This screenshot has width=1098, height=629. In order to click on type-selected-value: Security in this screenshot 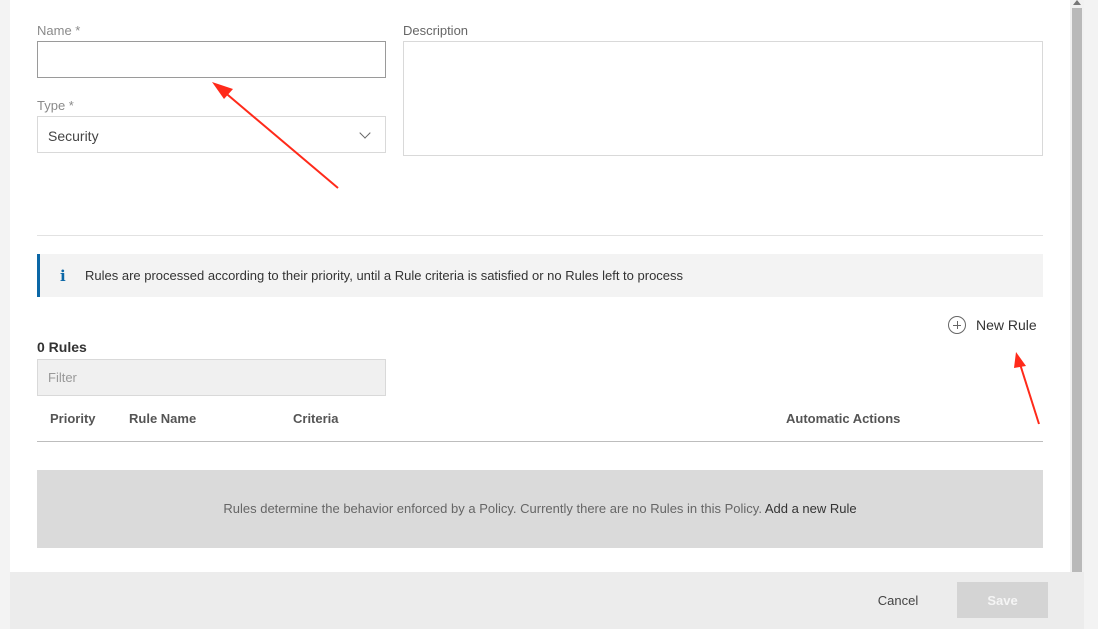, I will do `click(73, 136)`.